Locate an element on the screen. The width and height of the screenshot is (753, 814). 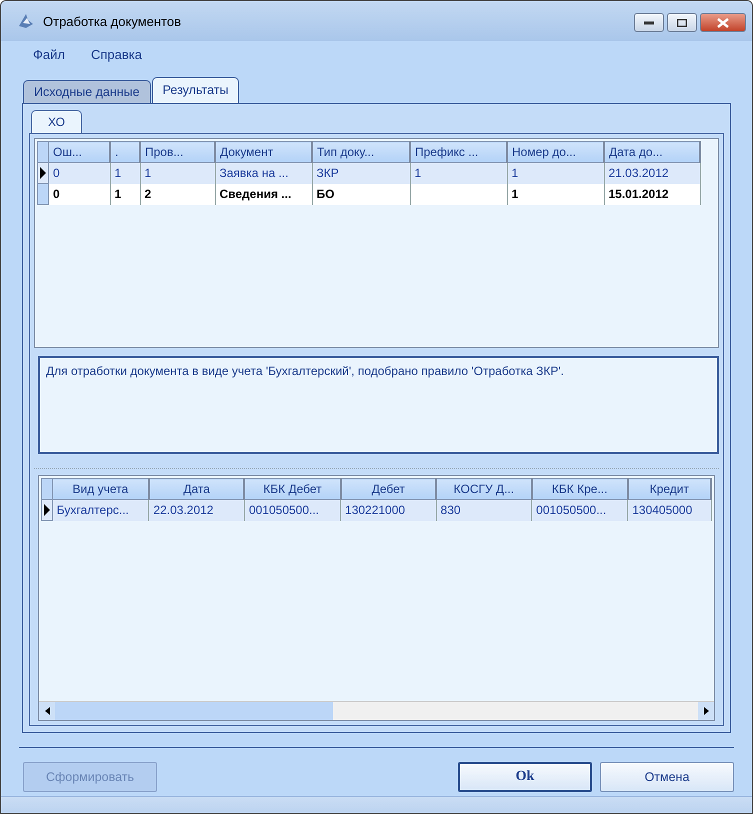
table-cell: БО is located at coordinates (325, 194).